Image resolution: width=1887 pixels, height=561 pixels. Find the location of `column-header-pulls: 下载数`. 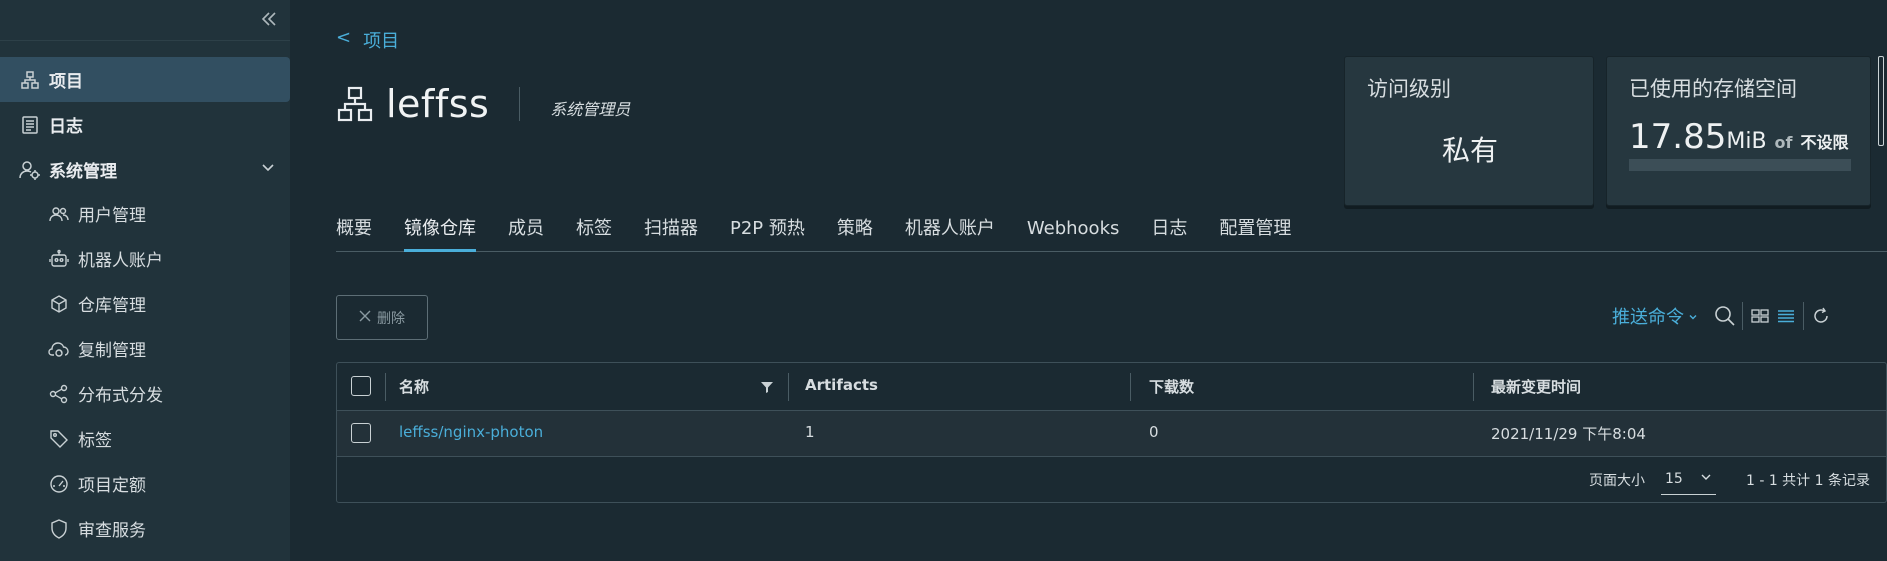

column-header-pulls: 下载数 is located at coordinates (1171, 386).